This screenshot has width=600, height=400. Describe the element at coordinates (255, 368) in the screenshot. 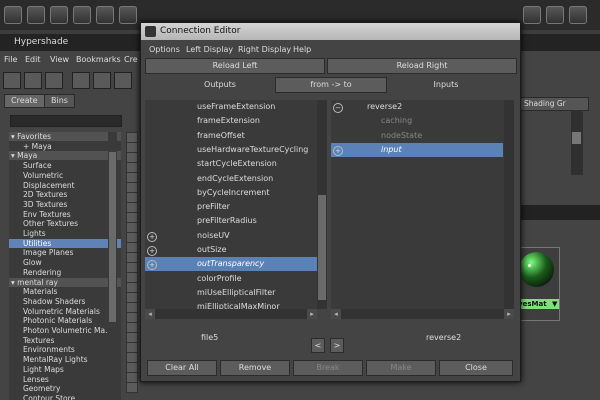

I see `remove-button: Remove` at that location.